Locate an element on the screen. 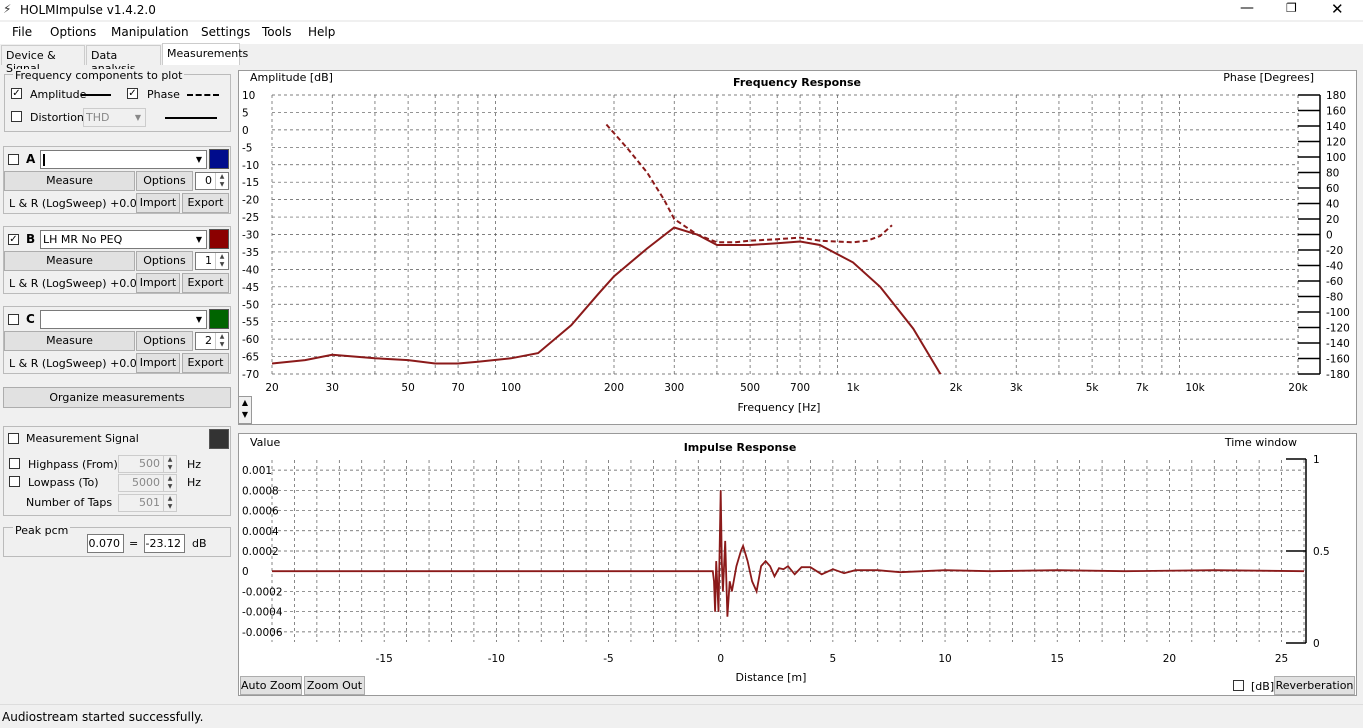  measurement-a-color is located at coordinates (219, 159).